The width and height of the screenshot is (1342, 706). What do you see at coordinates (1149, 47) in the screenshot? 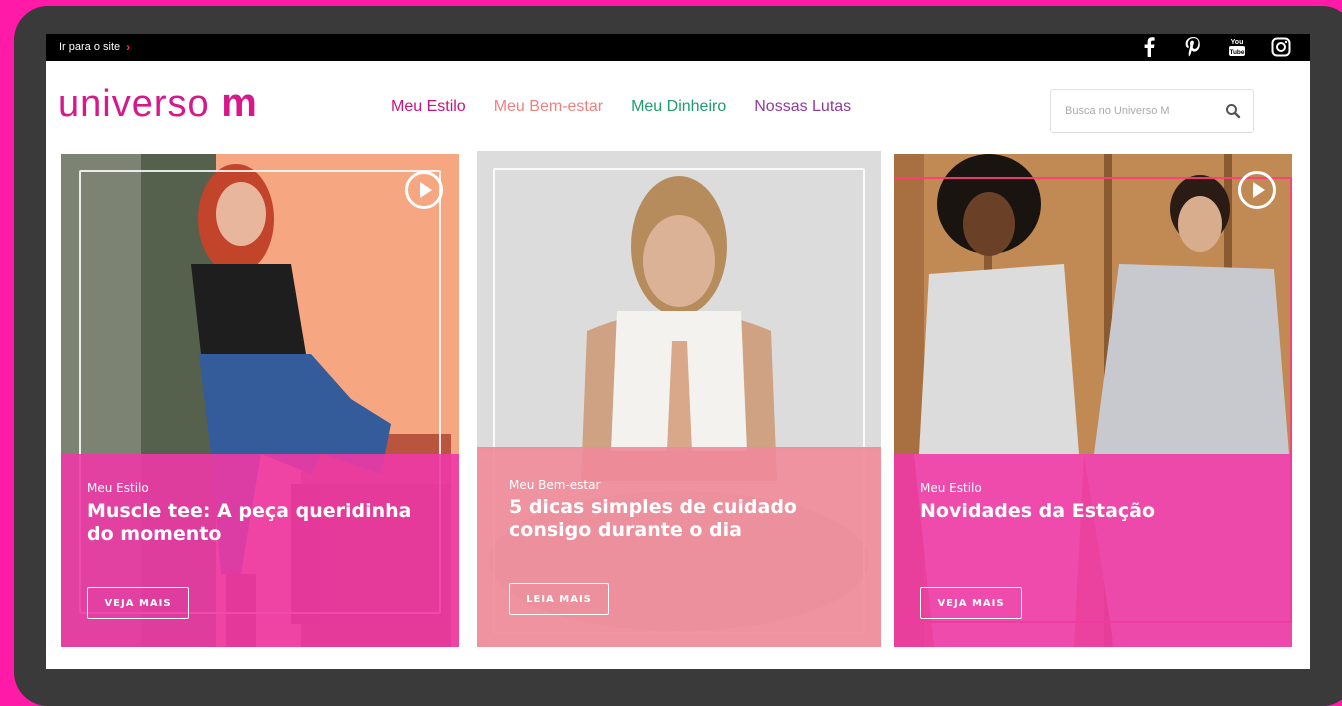
I see `facebook-icon` at bounding box center [1149, 47].